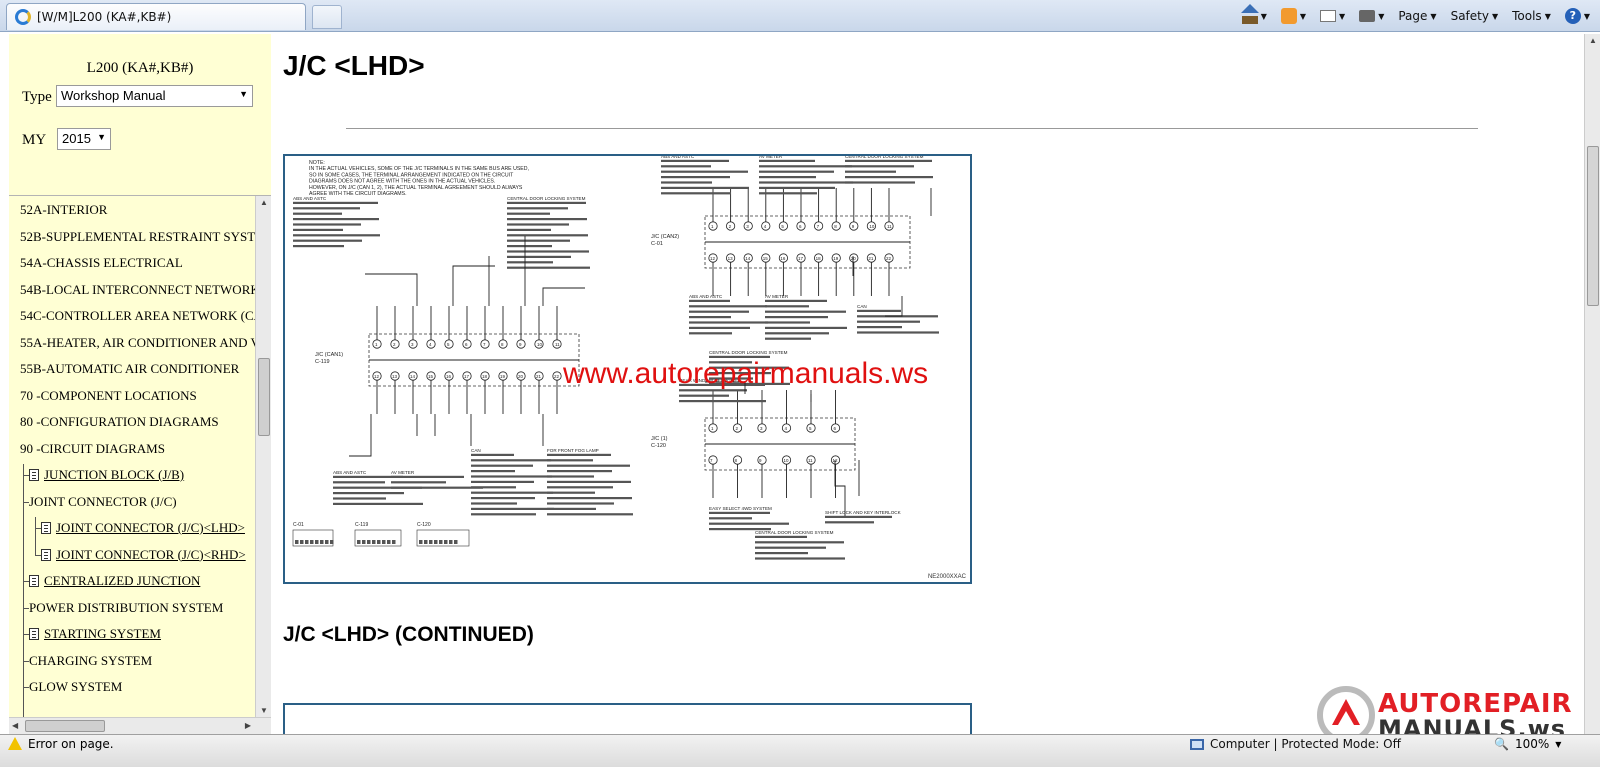 Image resolution: width=1600 pixels, height=767 pixels. I want to click on content-vertical-scrollbar: ▲, so click(1592, 384).